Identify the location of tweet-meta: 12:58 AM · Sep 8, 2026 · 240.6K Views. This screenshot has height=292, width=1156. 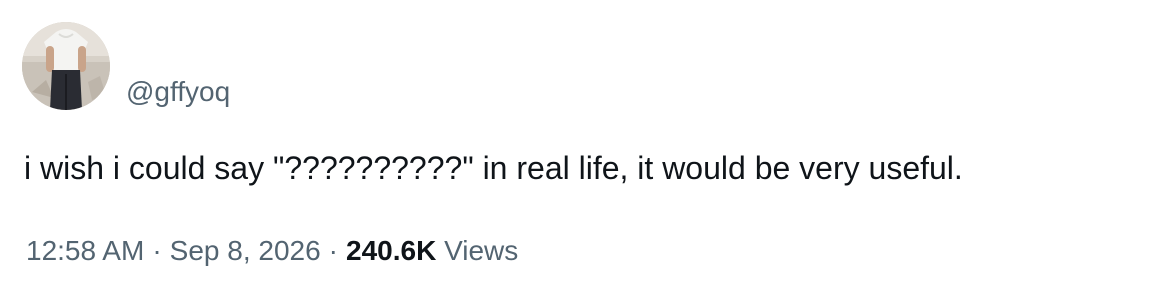
(272, 251).